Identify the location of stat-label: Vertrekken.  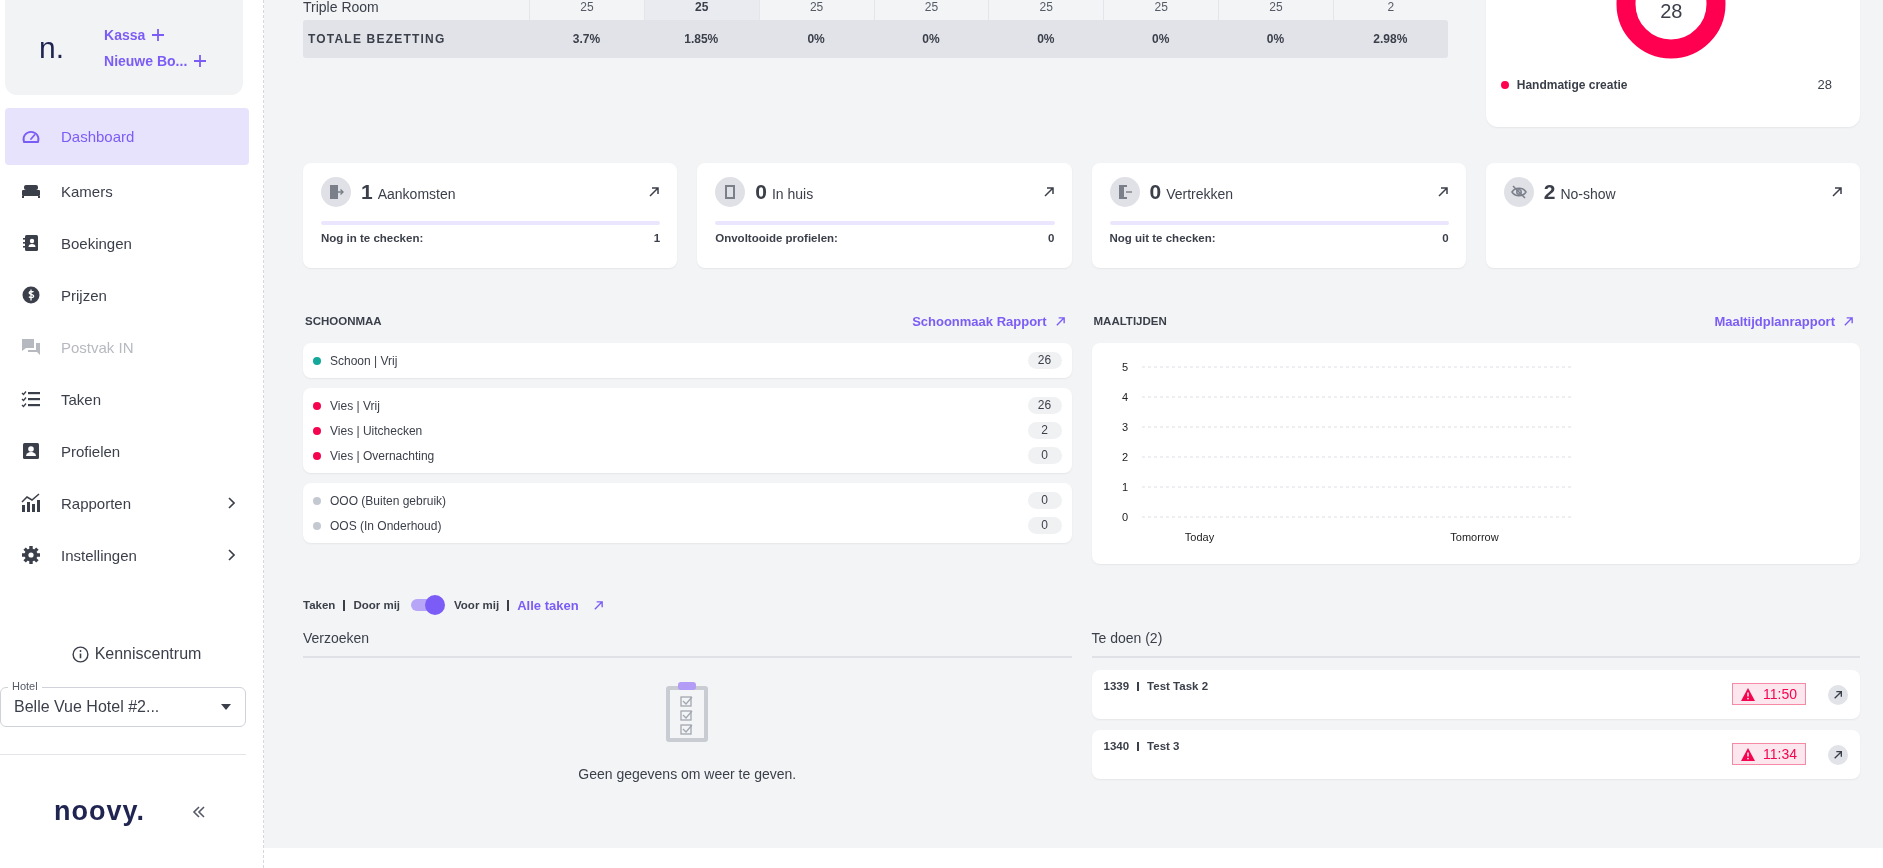
(1200, 193).